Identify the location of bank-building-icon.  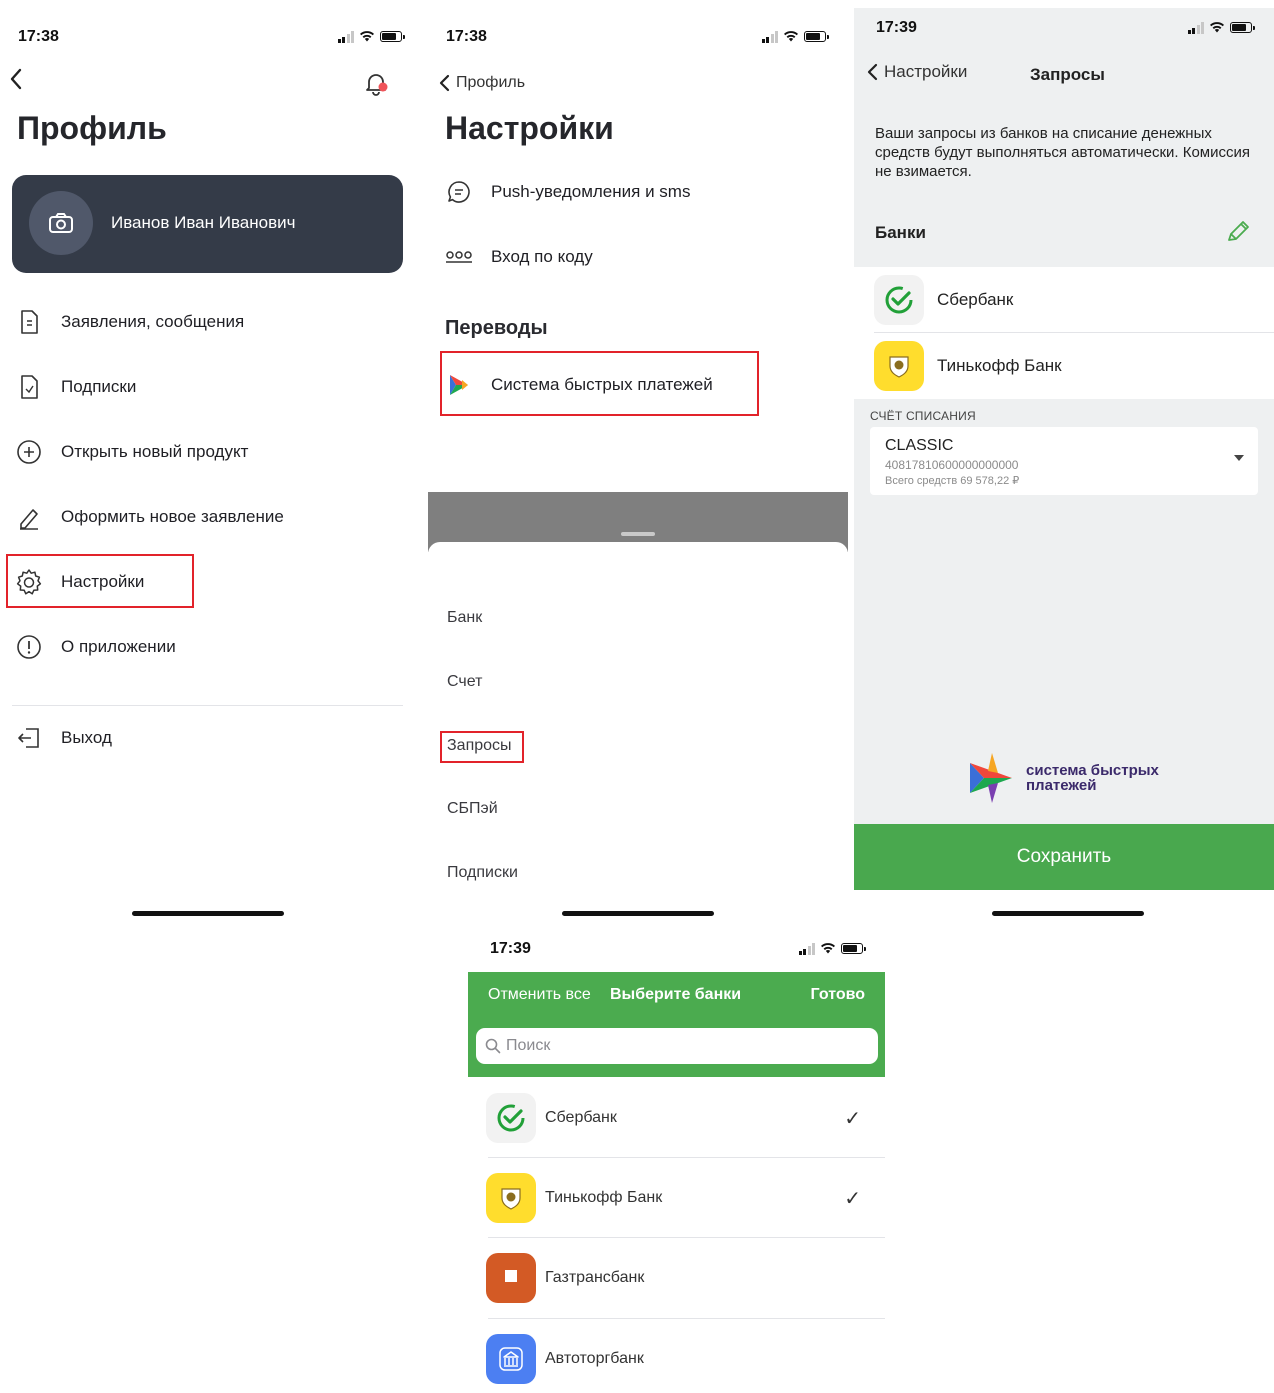
(511, 1359).